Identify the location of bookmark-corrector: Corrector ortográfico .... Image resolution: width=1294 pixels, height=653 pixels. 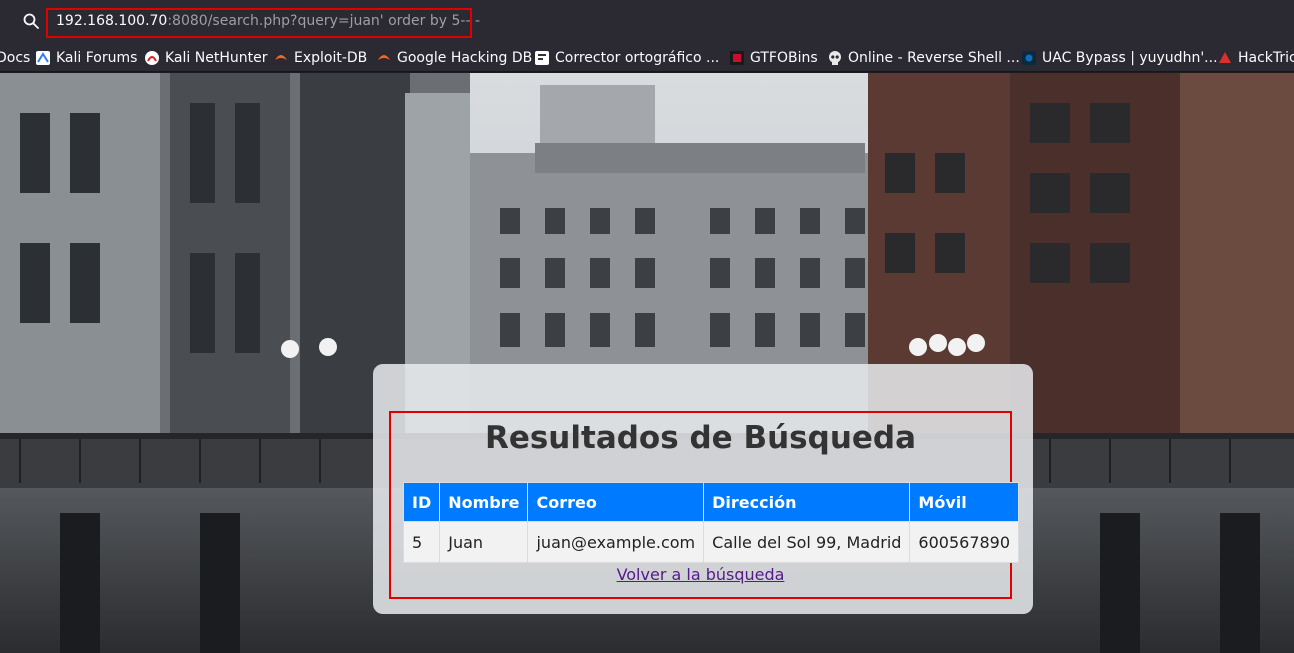
(627, 57).